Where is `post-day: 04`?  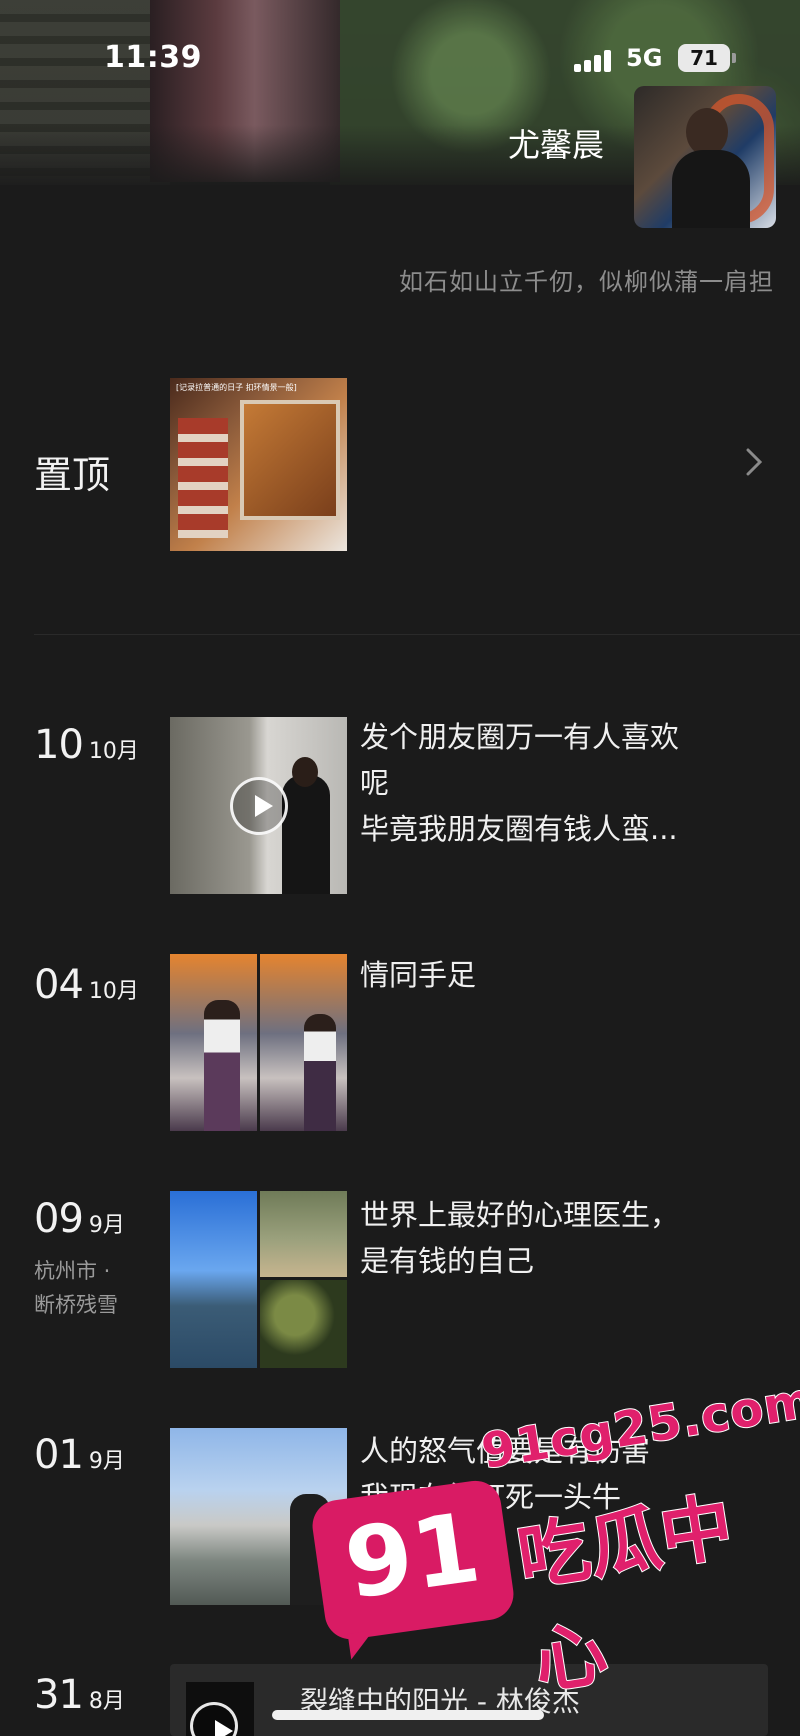
post-day: 04 is located at coordinates (59, 985).